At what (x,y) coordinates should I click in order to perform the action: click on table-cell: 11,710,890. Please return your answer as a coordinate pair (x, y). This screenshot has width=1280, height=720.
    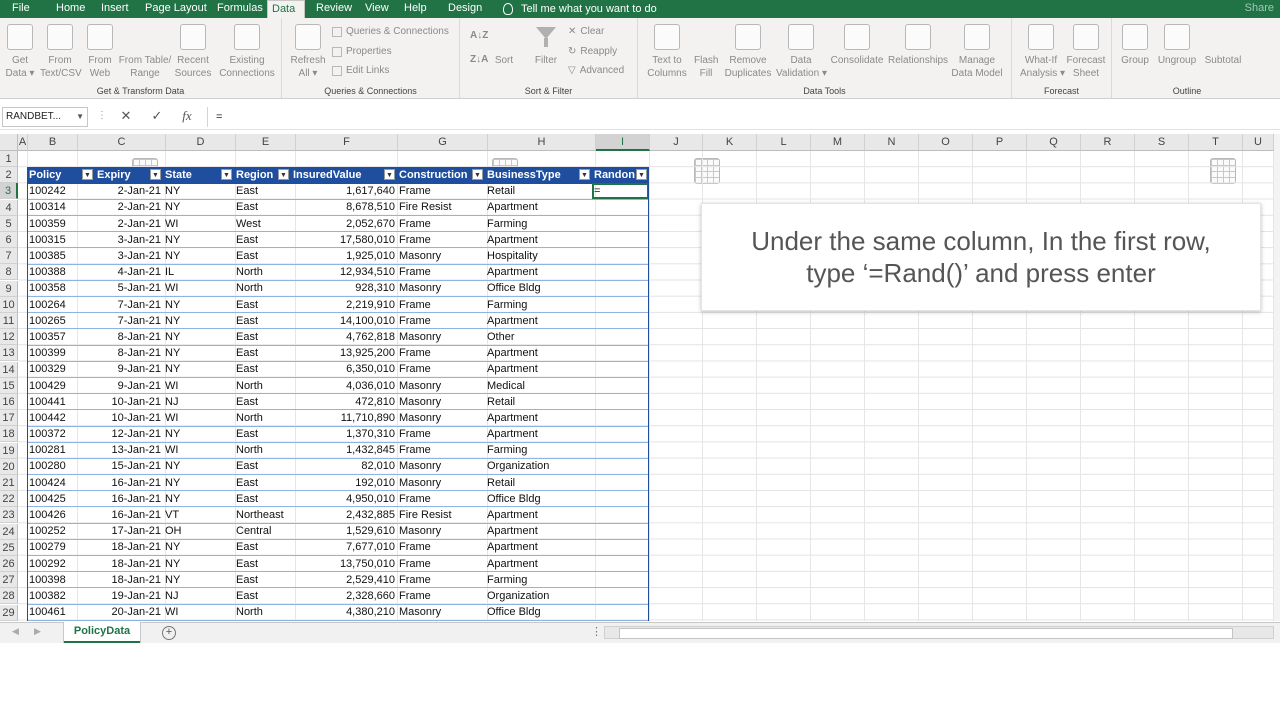
    Looking at the image, I should click on (344, 418).